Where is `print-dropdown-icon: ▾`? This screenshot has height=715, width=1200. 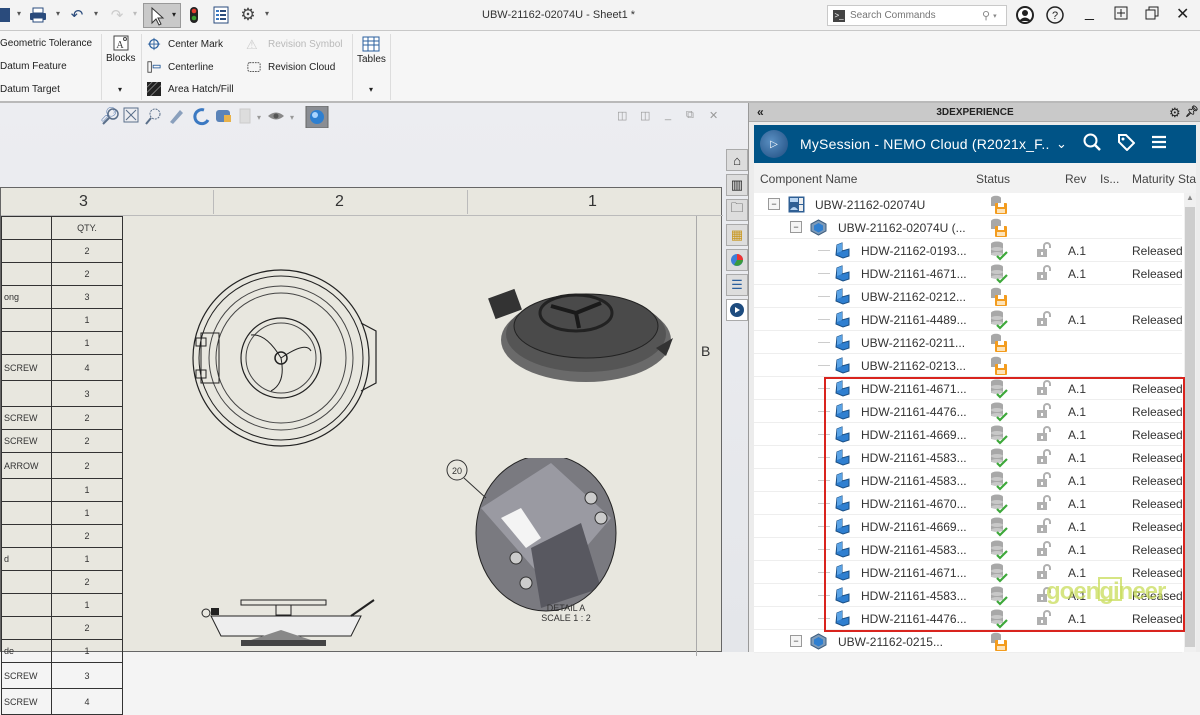
print-dropdown-icon: ▾ is located at coordinates (58, 13).